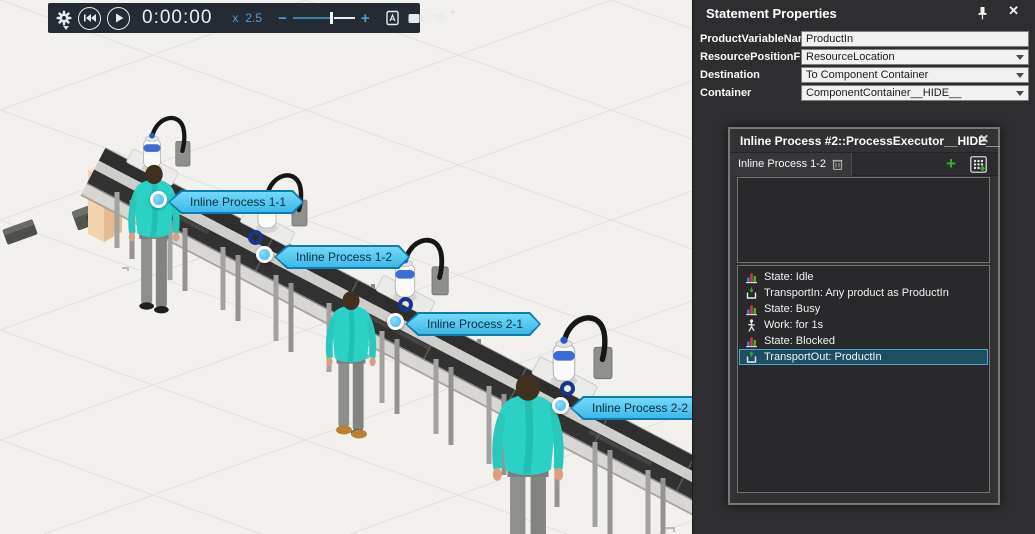 This screenshot has height=534, width=1035. I want to click on statement-text: TransportOut: ProductIn, so click(823, 357).